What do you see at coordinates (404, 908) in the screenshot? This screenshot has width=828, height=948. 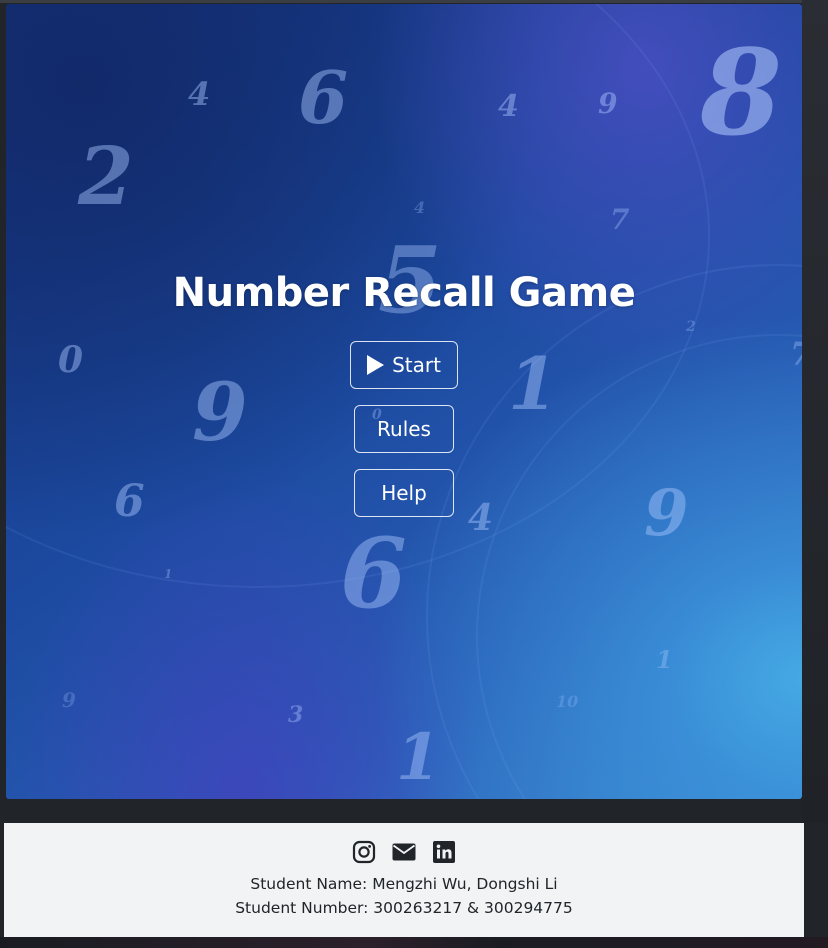 I see `student-number: Student Number: 300263217 & 300294775` at bounding box center [404, 908].